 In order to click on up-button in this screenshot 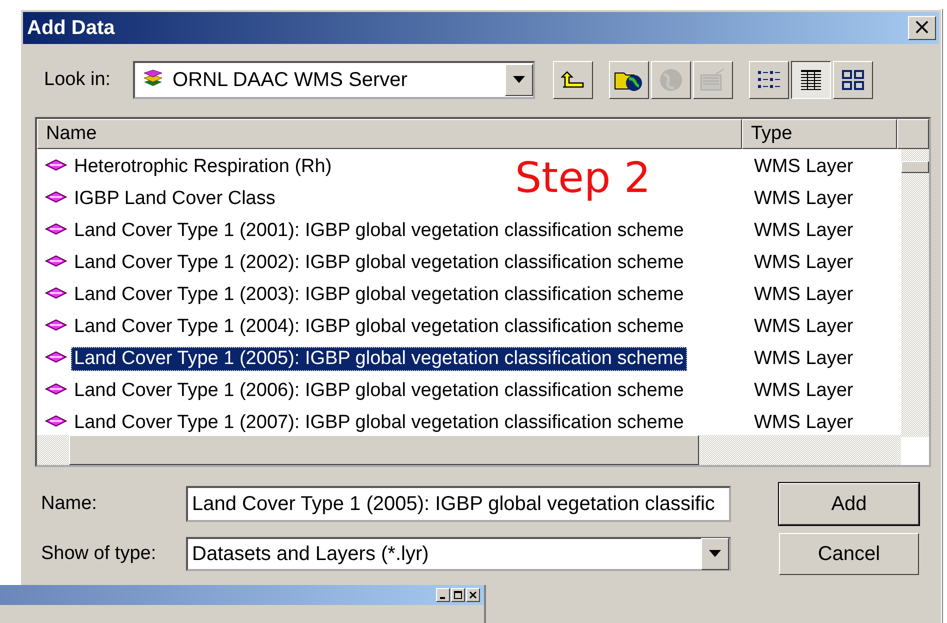, I will do `click(572, 80)`.